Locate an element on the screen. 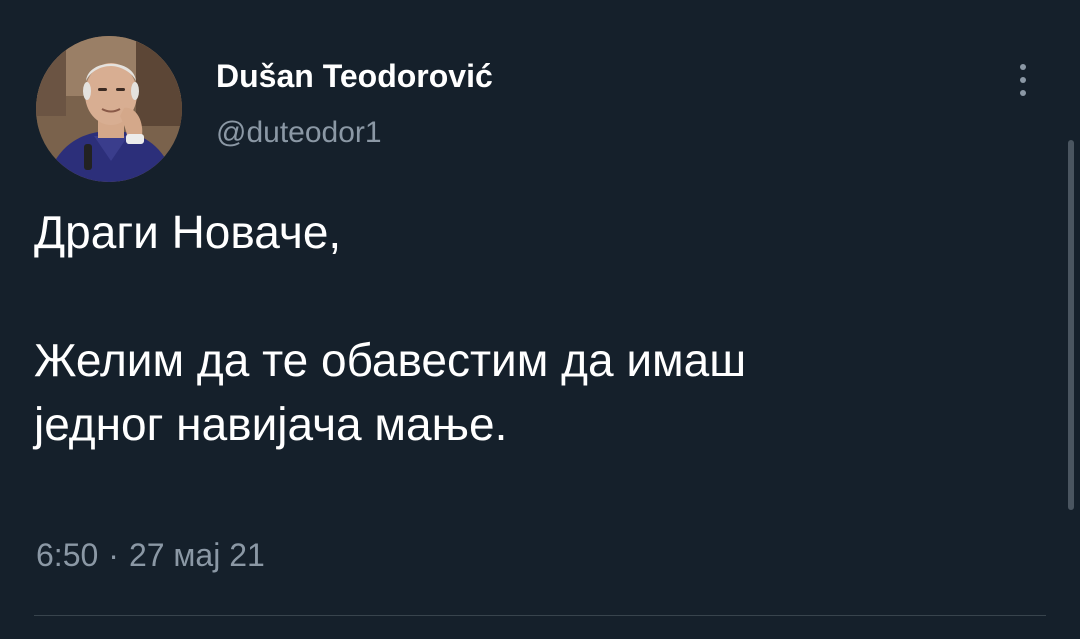 The image size is (1080, 639). avatar is located at coordinates (109, 109).